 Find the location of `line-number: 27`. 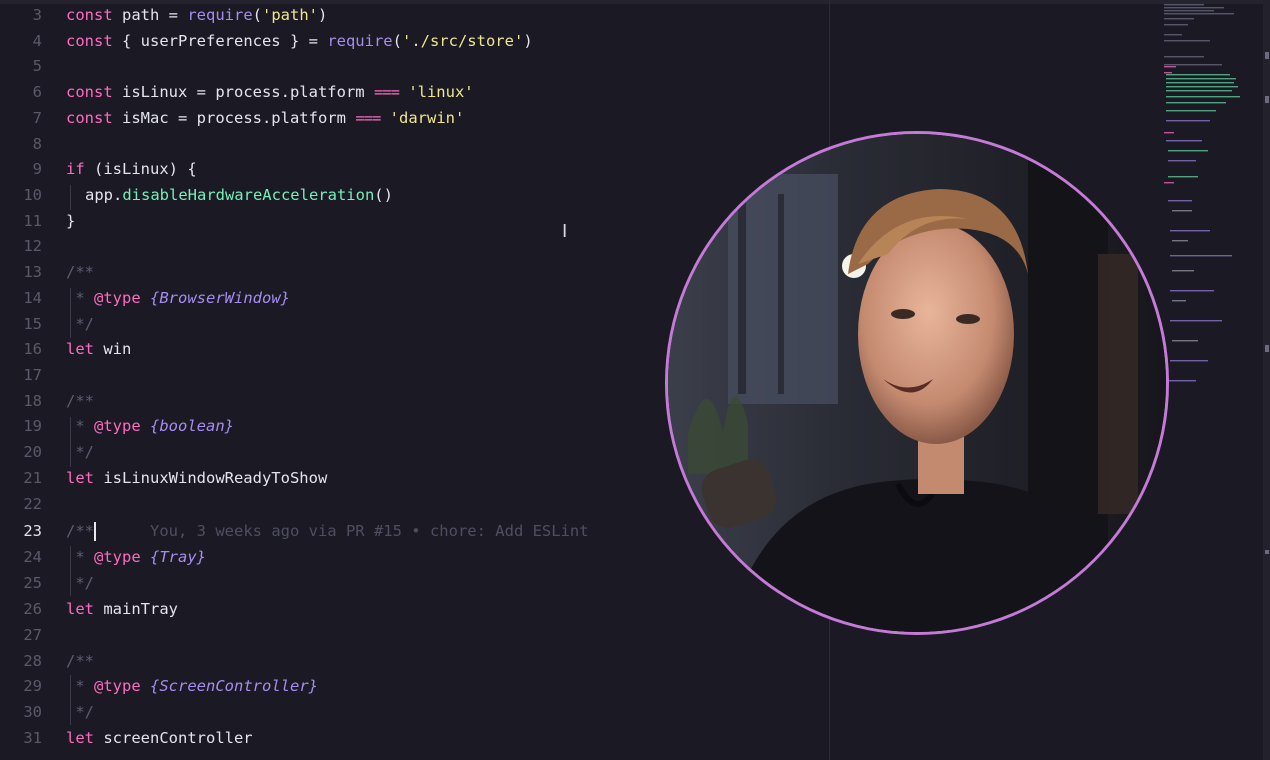

line-number: 27 is located at coordinates (32, 635).